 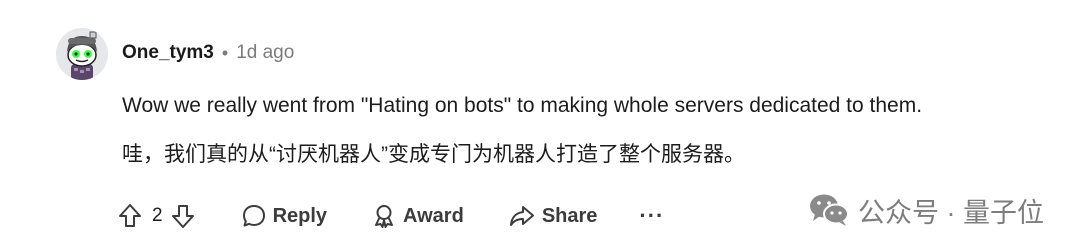 I want to click on watermark: 公众号 · 量子位, so click(x=926, y=210).